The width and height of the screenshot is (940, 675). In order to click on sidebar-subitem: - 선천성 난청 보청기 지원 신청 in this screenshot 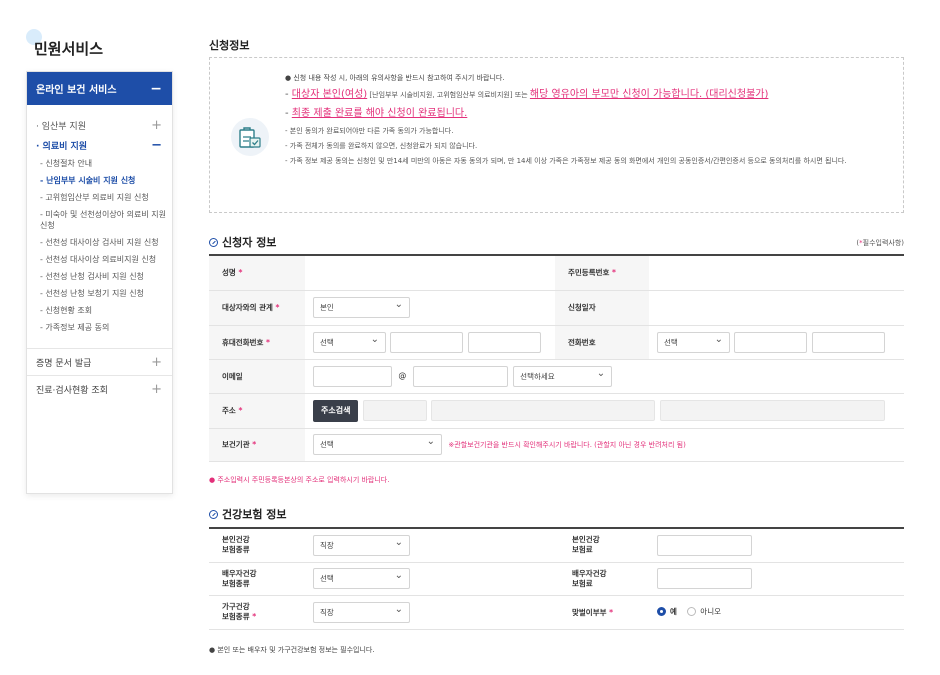, I will do `click(106, 293)`.